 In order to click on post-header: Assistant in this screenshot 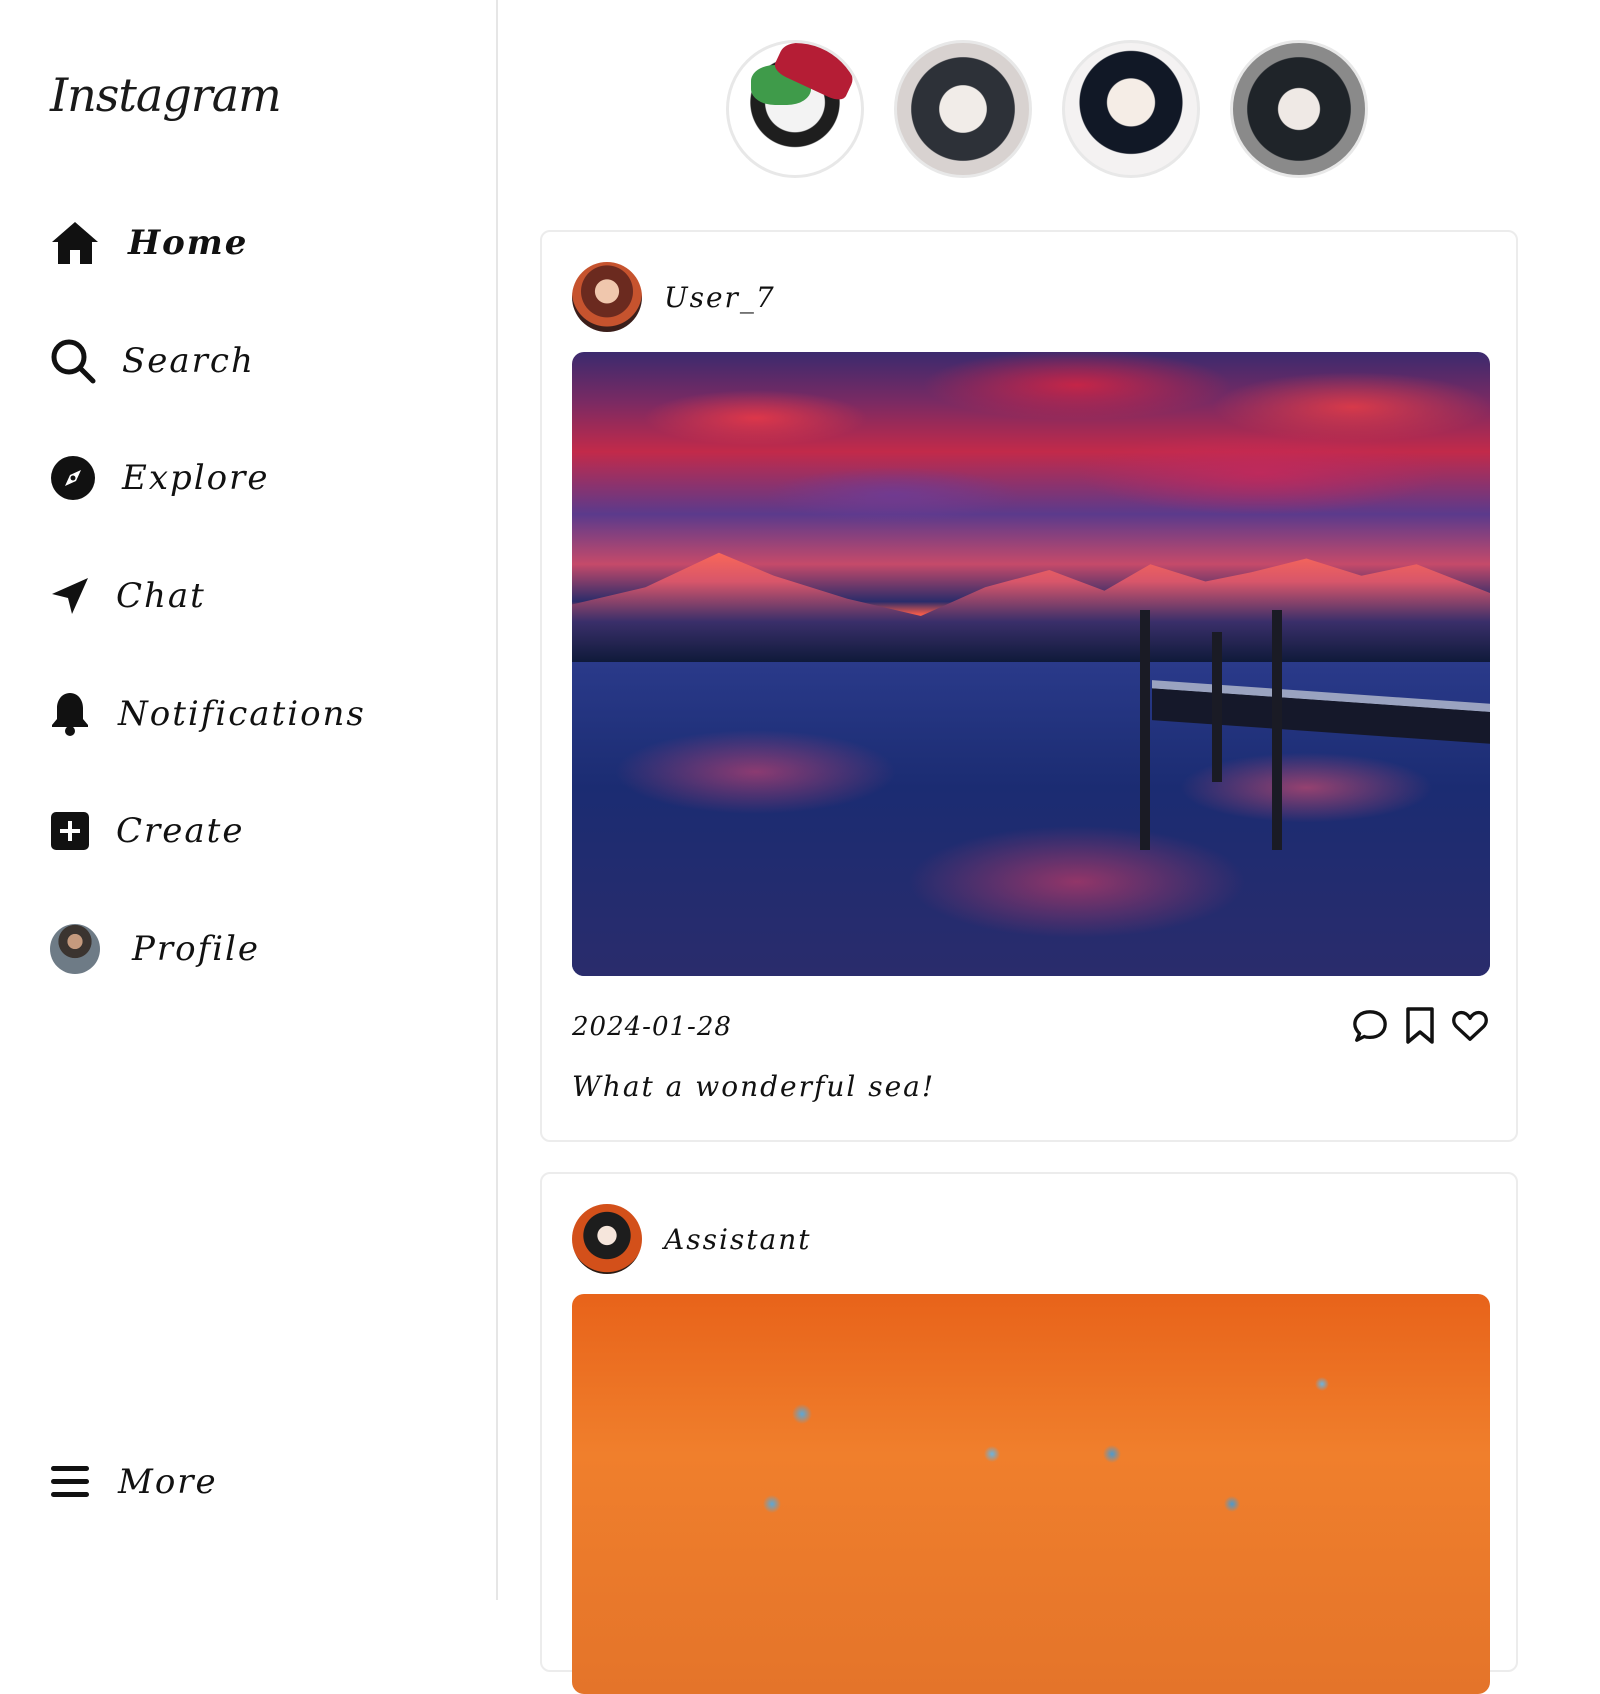, I will do `click(692, 1239)`.